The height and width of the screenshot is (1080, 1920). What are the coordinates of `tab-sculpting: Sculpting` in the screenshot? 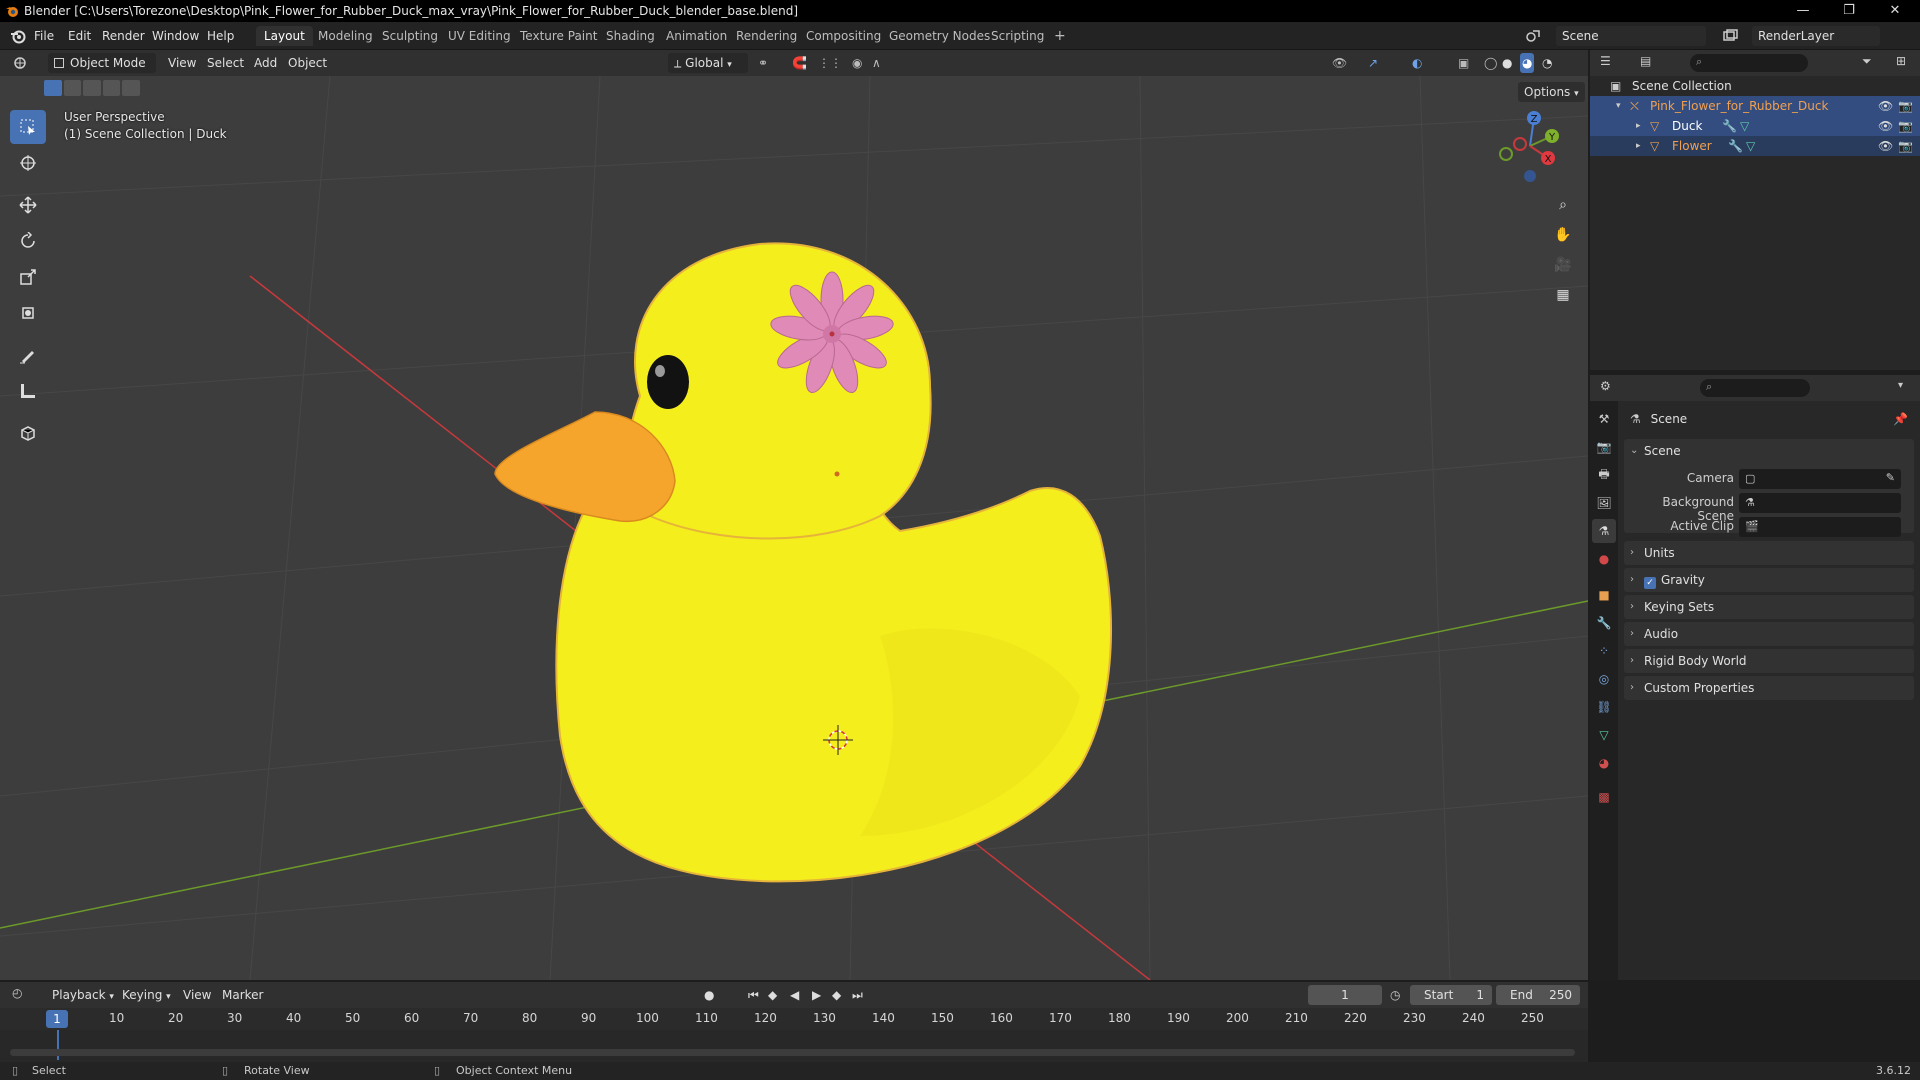 It's located at (410, 36).